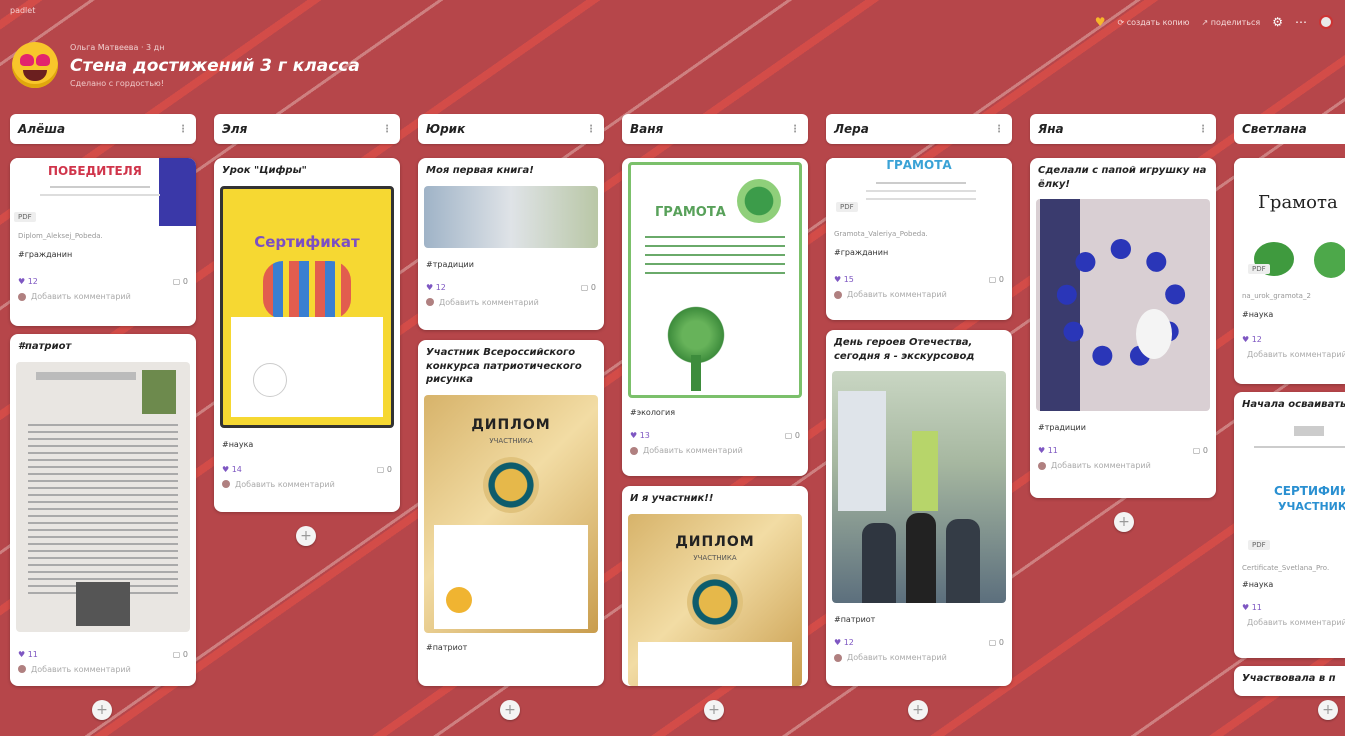 The image size is (1345, 736). Describe the element at coordinates (103, 129) in the screenshot. I see `column-header: Алёша ⋮` at that location.